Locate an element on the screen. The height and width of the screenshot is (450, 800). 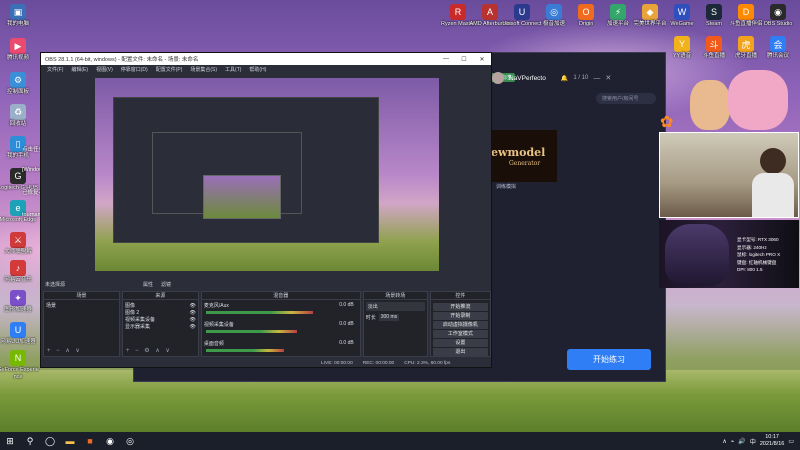
chevron-up-icon: ∧ is located at coordinates (724, 441).